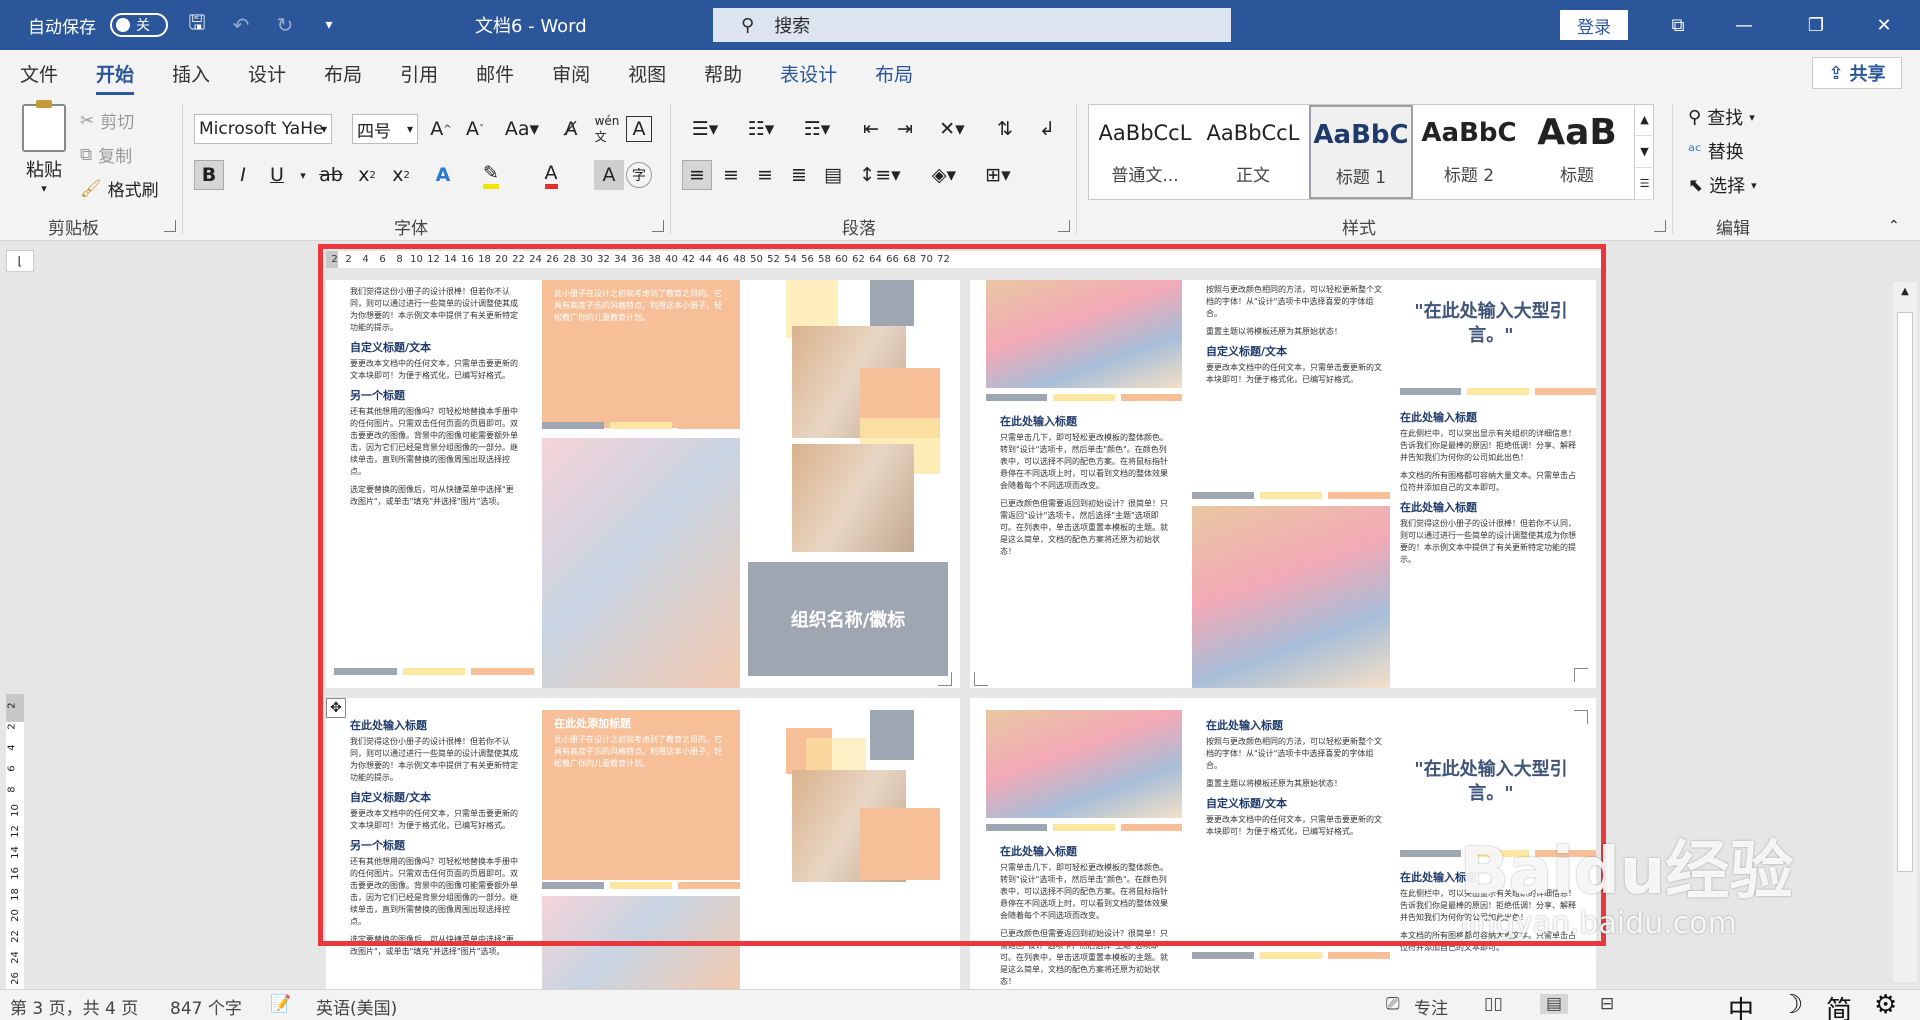  Describe the element at coordinates (799, 175) in the screenshot. I see `justify-button: ≣` at that location.